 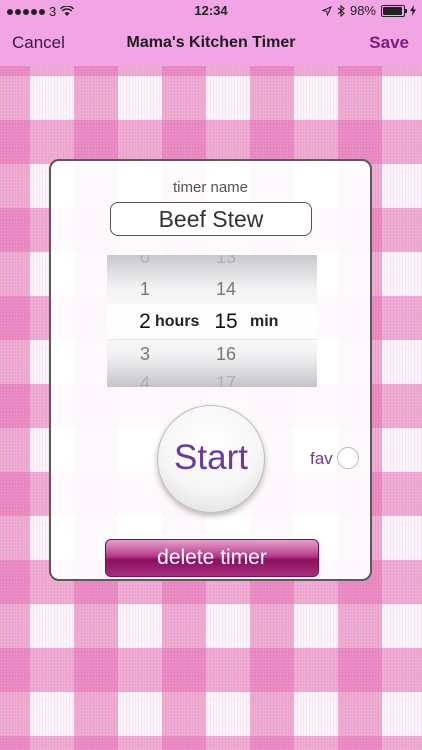 I want to click on duration-picker: 0 13 1 14 2 hours 15 min 3 16 4 17, so click(x=212, y=321).